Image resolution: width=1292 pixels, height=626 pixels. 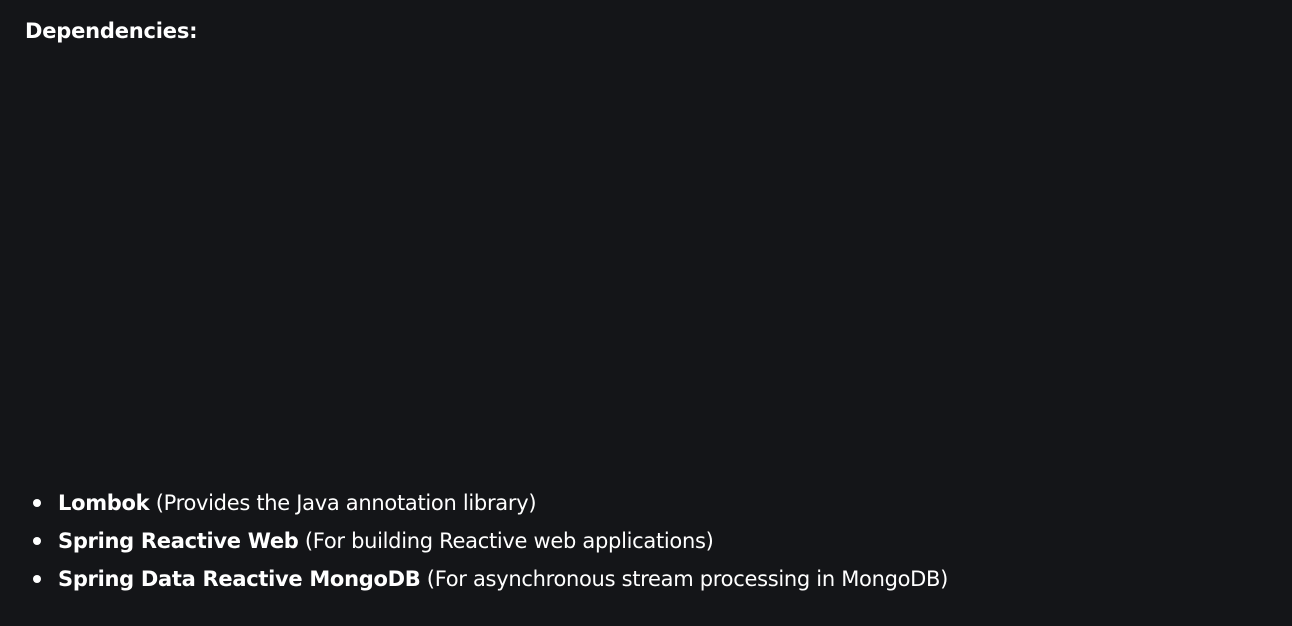 What do you see at coordinates (343, 503) in the screenshot?
I see `dependency-description: (Provides the Java annotation library)` at bounding box center [343, 503].